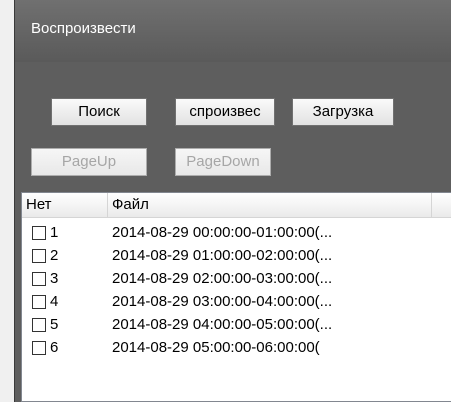 The image size is (451, 402). Describe the element at coordinates (233, 31) in the screenshot. I see `title-bar: Воспроизвести` at that location.